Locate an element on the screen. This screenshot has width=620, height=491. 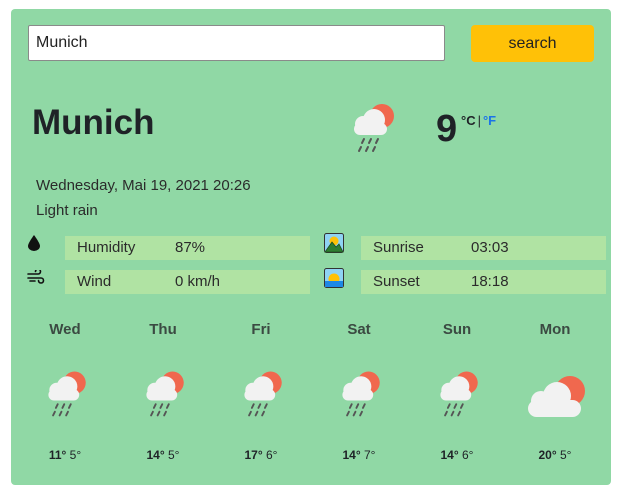
forecast-temps: 17° 6° is located at coordinates (261, 455).